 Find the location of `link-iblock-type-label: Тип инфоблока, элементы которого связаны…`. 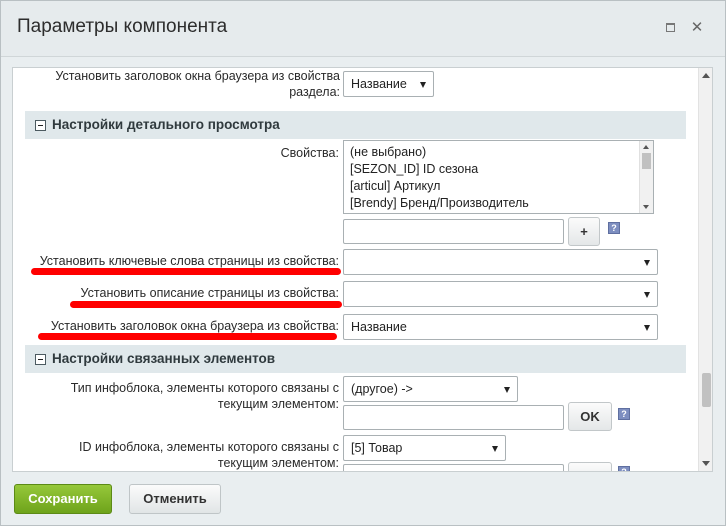

link-iblock-type-label: Тип инфоблока, элементы которого связаны… is located at coordinates (204, 396).